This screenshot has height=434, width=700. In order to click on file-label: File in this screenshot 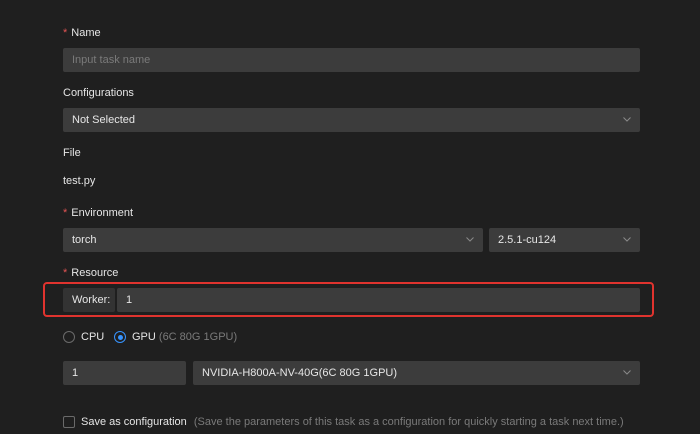, I will do `click(72, 153)`.